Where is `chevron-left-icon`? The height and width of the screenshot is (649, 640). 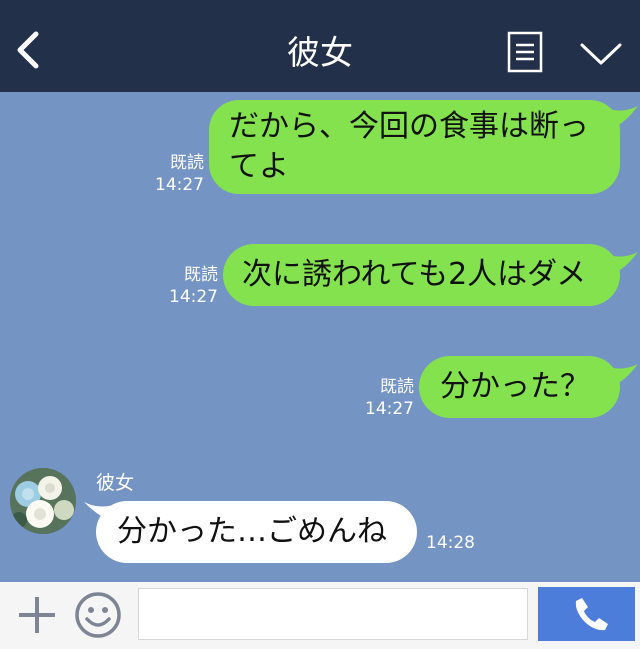
chevron-left-icon is located at coordinates (28, 50).